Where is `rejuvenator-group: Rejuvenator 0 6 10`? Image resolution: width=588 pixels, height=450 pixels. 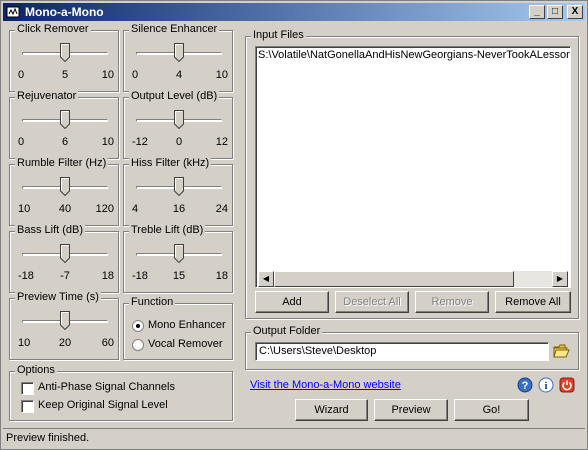
rejuvenator-group: Rejuvenator 0 6 10 is located at coordinates (64, 124).